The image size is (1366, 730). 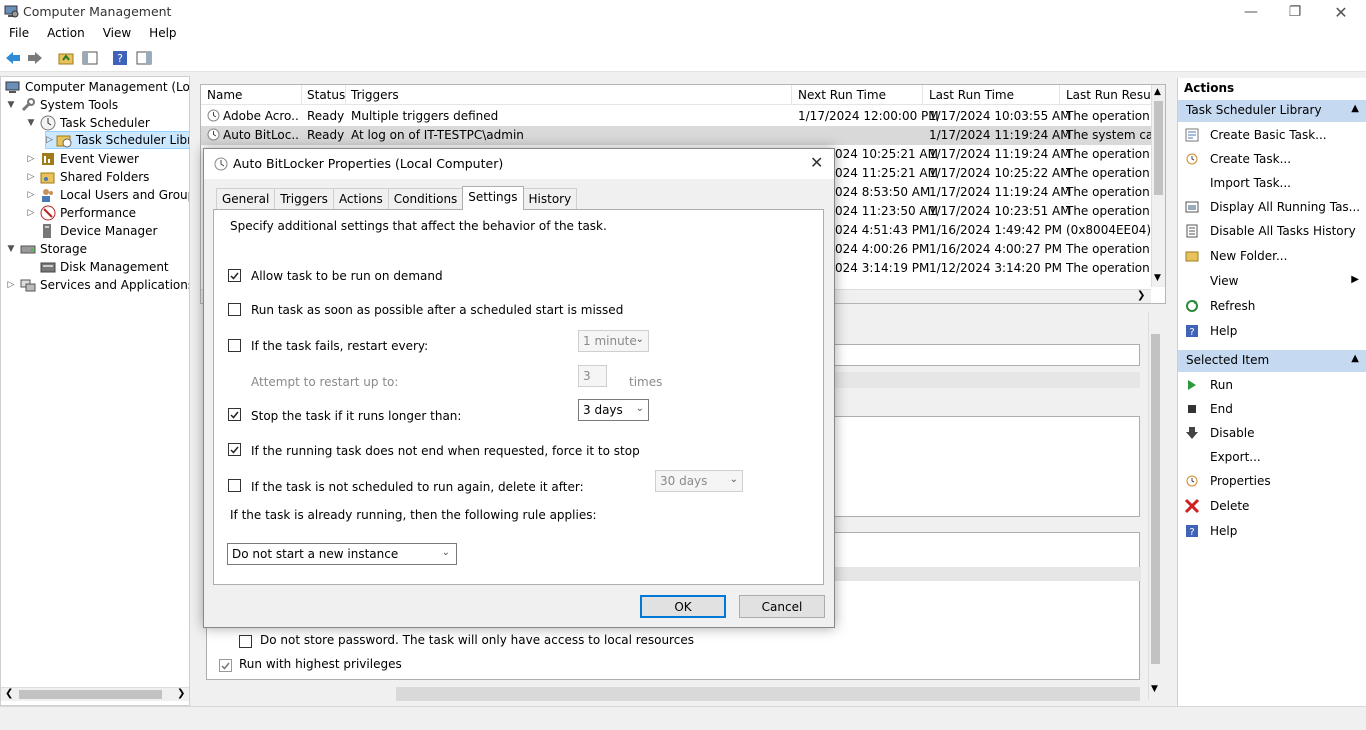 I want to click on menu-help: Help, so click(x=162, y=34).